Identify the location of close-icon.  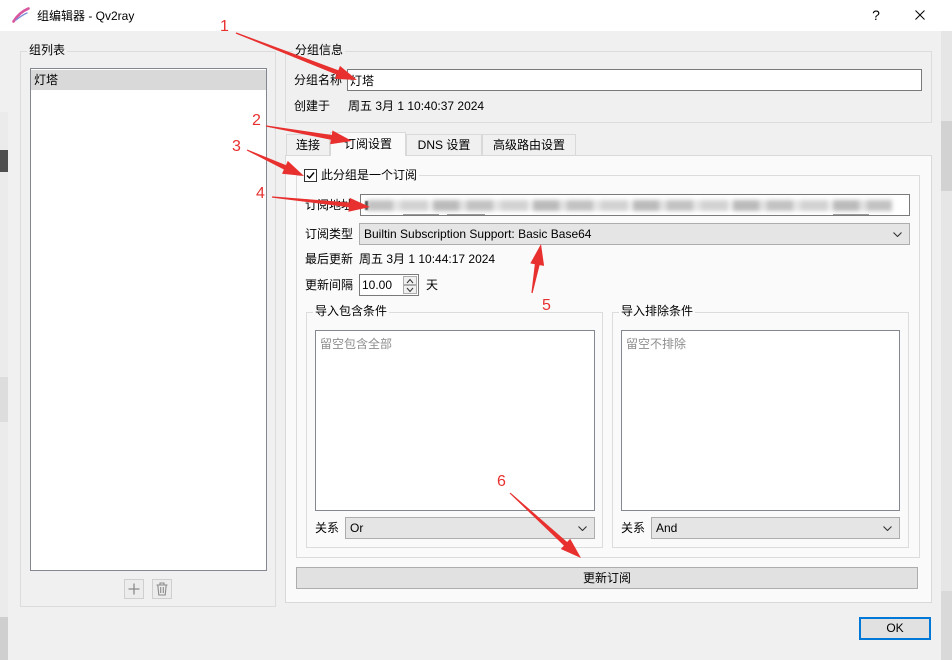
(920, 15).